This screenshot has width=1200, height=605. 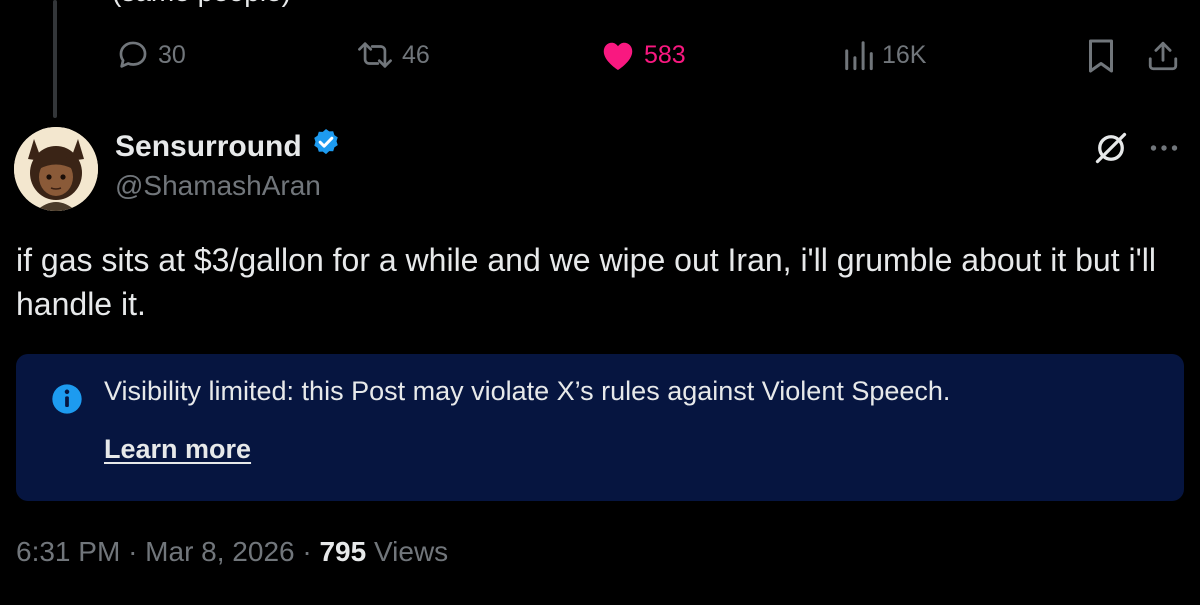 I want to click on avatar, so click(x=56, y=169).